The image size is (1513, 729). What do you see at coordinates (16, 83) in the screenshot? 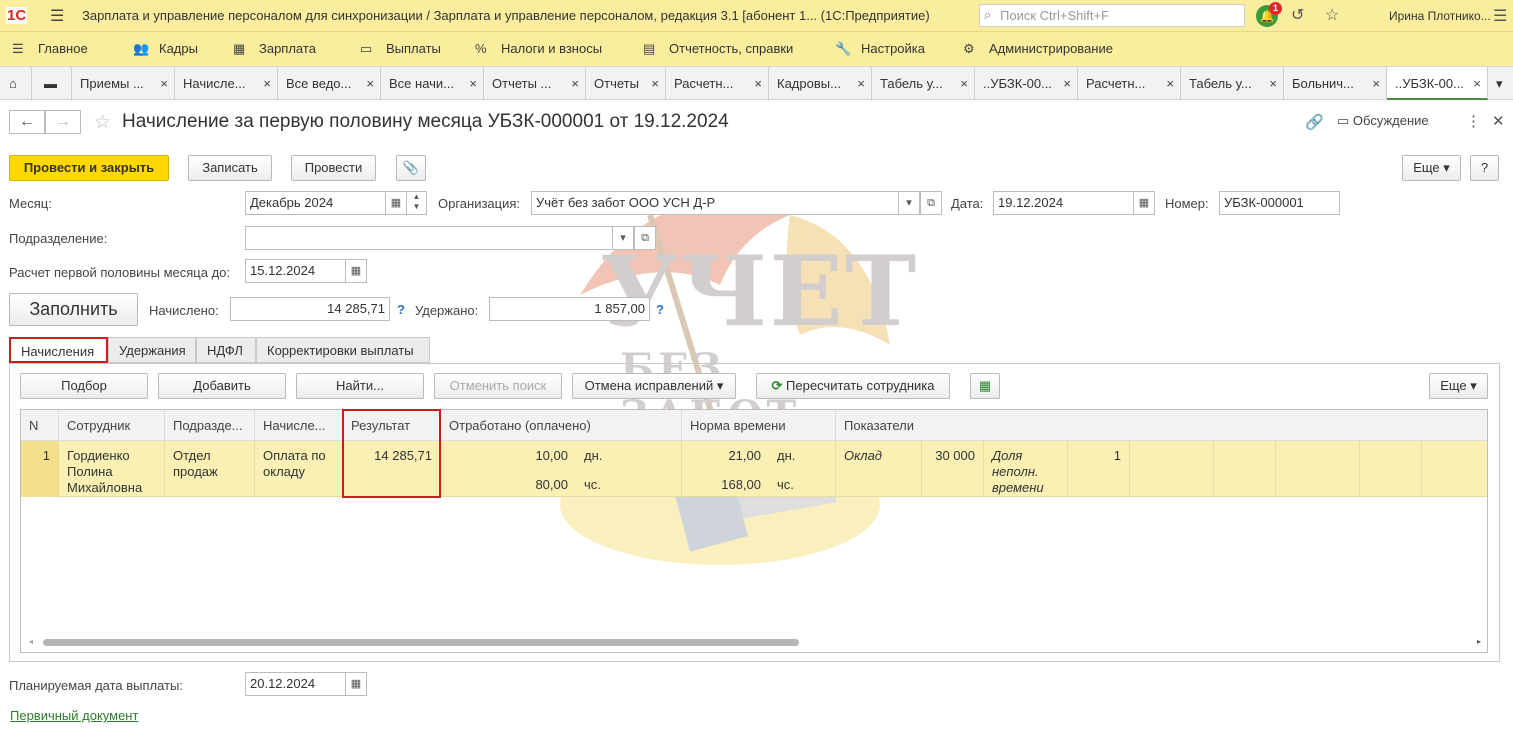
I see `home-tab: ⌂` at bounding box center [16, 83].